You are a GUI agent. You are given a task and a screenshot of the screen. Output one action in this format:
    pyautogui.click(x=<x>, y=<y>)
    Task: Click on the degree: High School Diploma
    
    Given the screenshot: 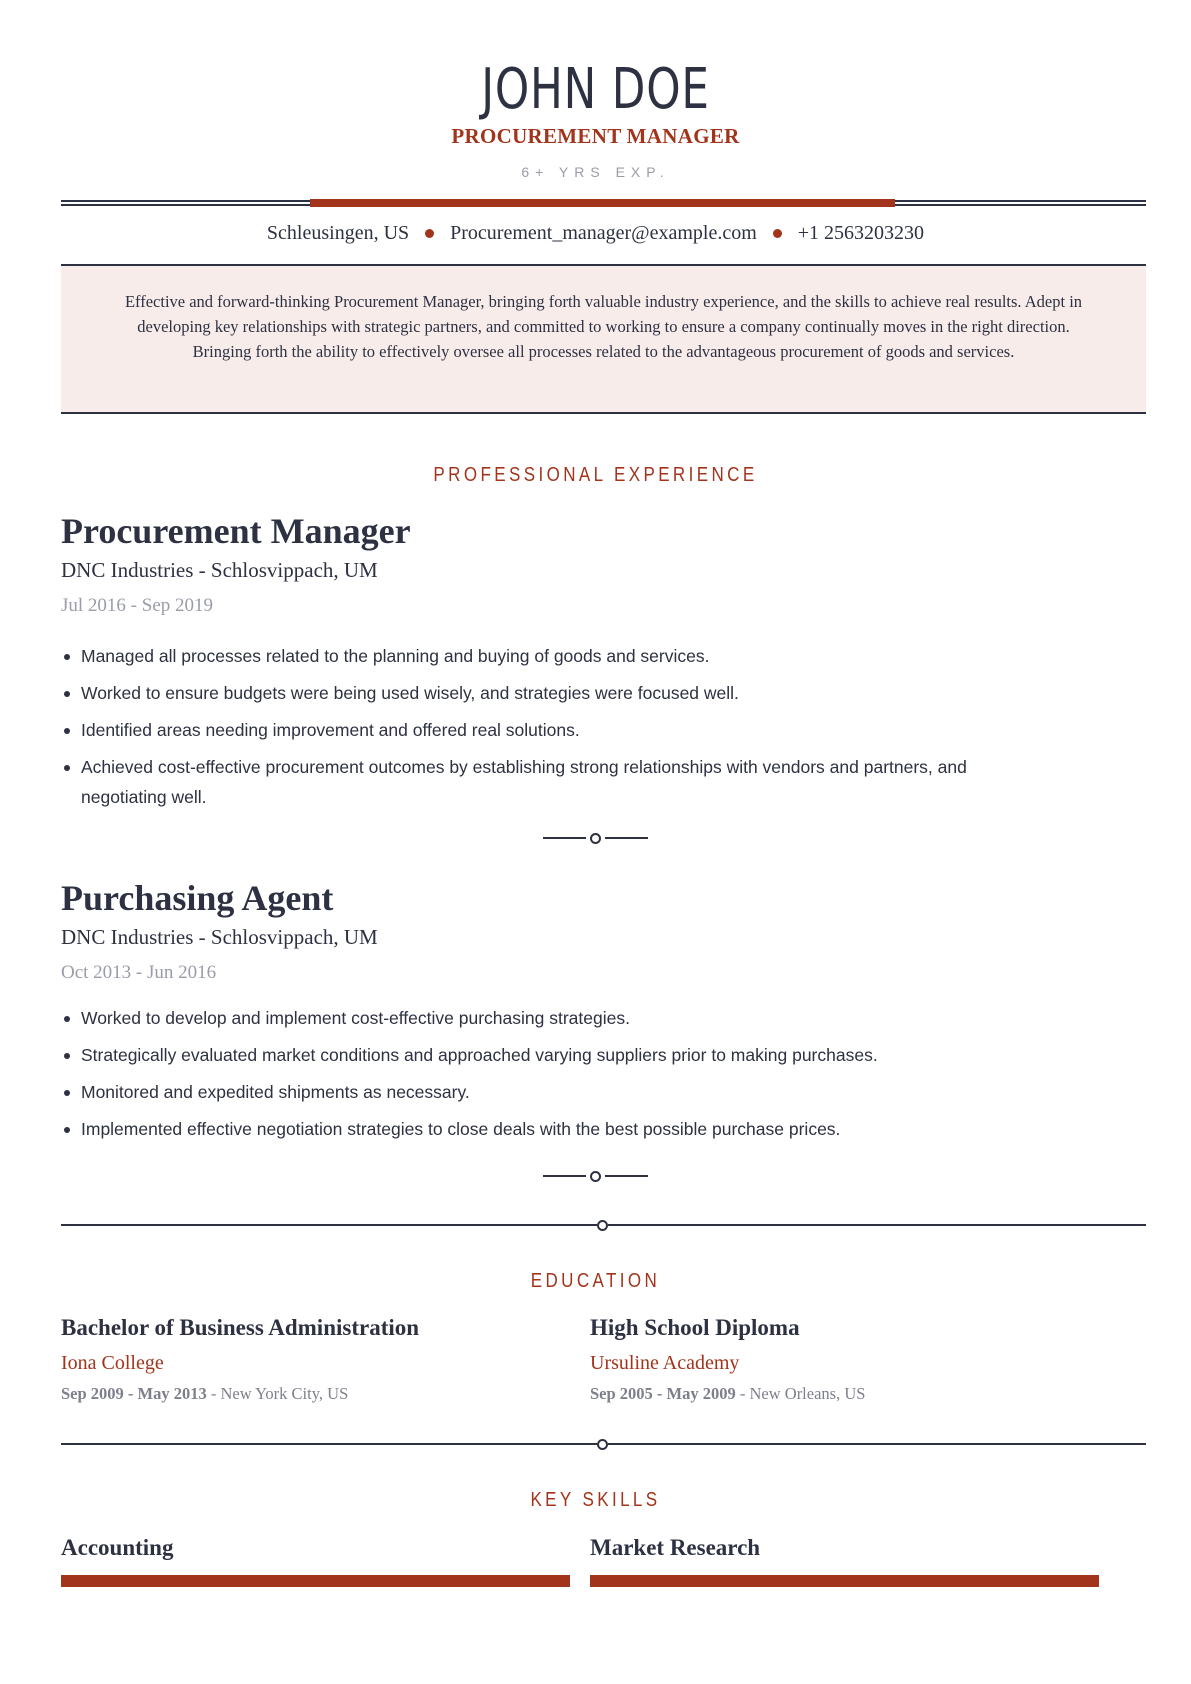 What is the action you would take?
    pyautogui.click(x=695, y=1327)
    